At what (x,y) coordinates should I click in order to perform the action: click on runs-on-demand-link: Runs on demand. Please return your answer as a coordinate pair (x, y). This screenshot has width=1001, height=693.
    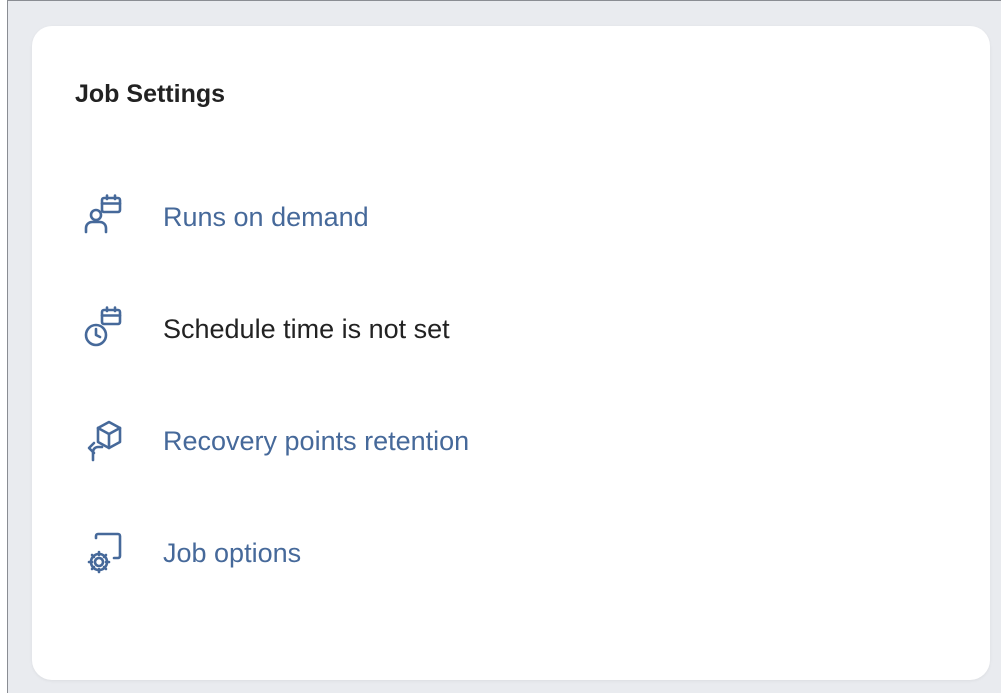
    Looking at the image, I should click on (266, 217).